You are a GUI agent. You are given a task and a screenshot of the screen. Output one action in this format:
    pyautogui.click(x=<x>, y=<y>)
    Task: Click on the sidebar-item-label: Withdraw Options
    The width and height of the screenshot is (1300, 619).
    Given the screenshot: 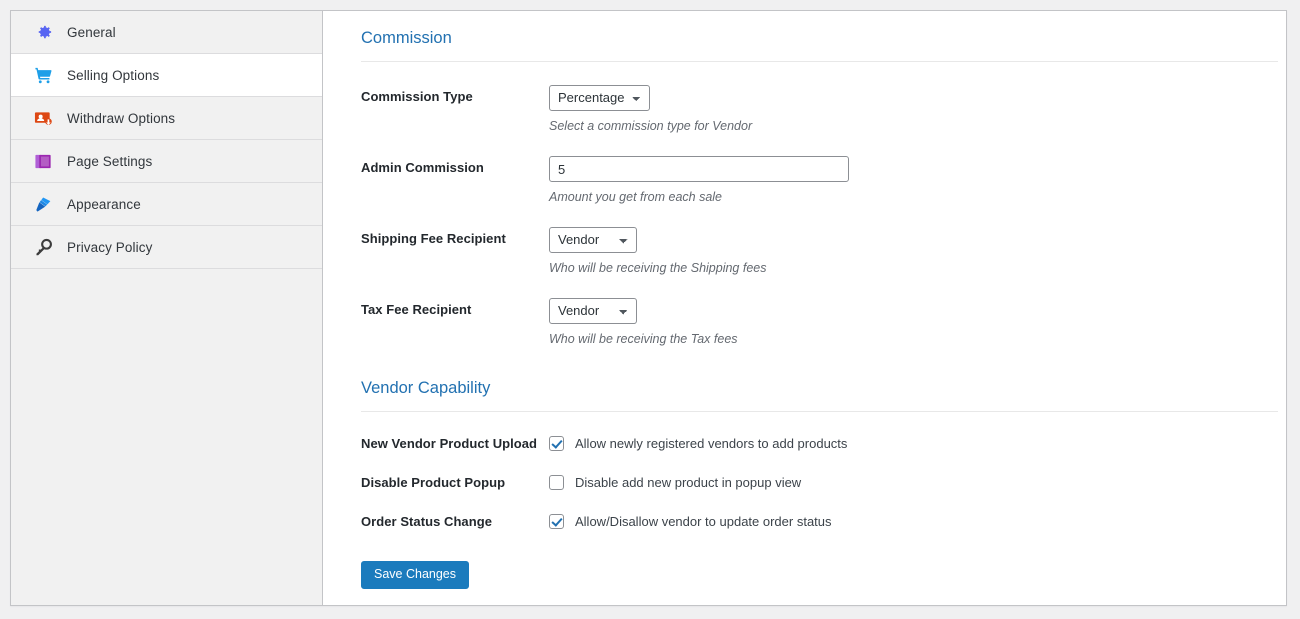 What is the action you would take?
    pyautogui.click(x=121, y=118)
    